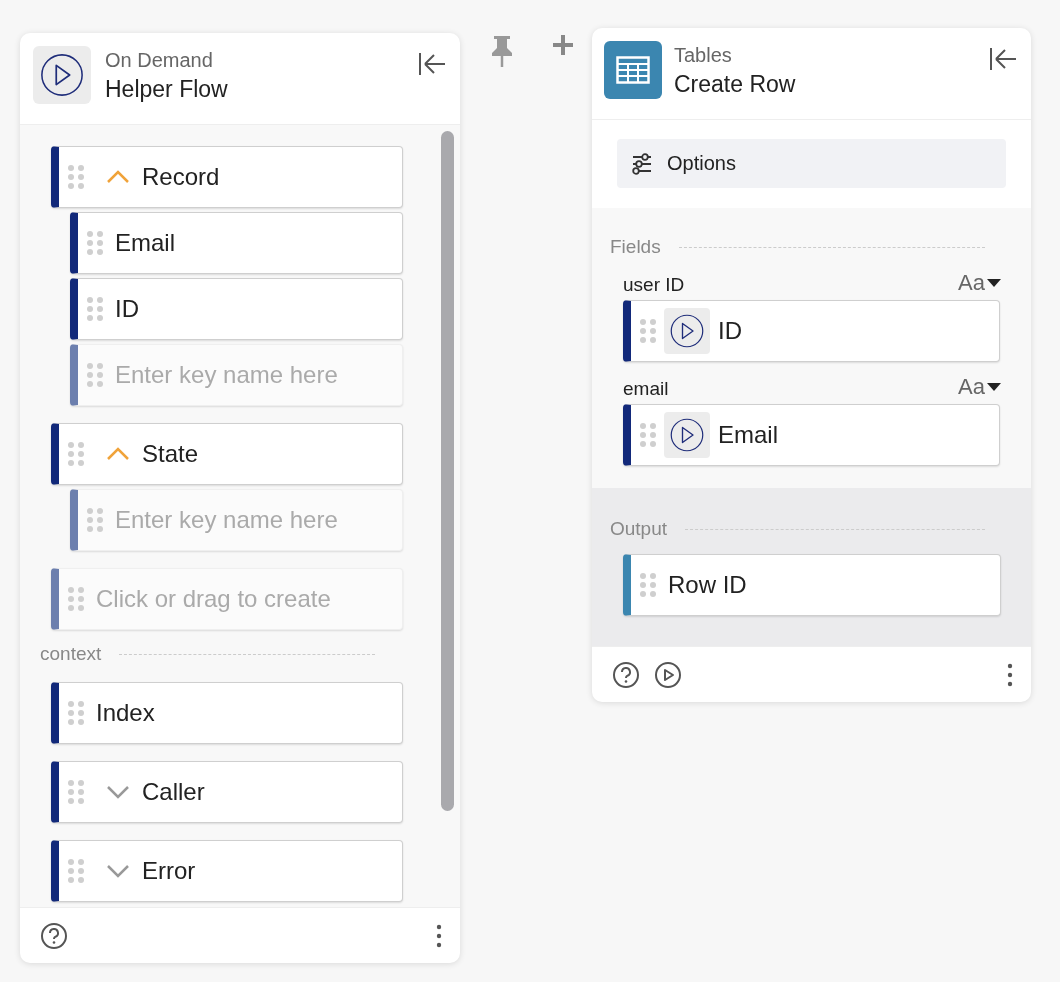  Describe the element at coordinates (635, 247) in the screenshot. I see `section-label: Fields` at that location.